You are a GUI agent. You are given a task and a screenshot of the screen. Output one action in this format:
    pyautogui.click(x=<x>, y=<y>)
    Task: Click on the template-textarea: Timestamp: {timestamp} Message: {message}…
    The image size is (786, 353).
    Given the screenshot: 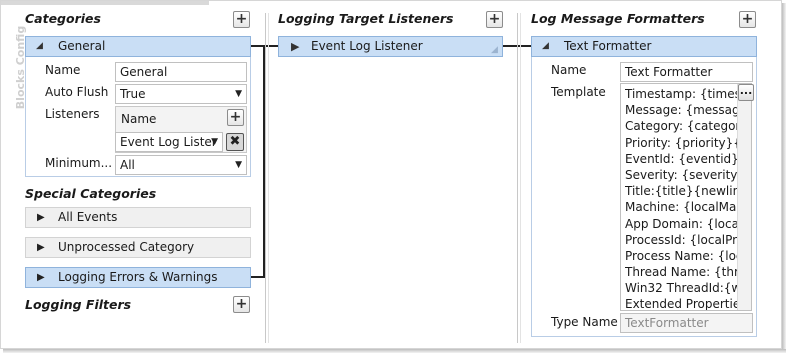 What is the action you would take?
    pyautogui.click(x=686, y=197)
    